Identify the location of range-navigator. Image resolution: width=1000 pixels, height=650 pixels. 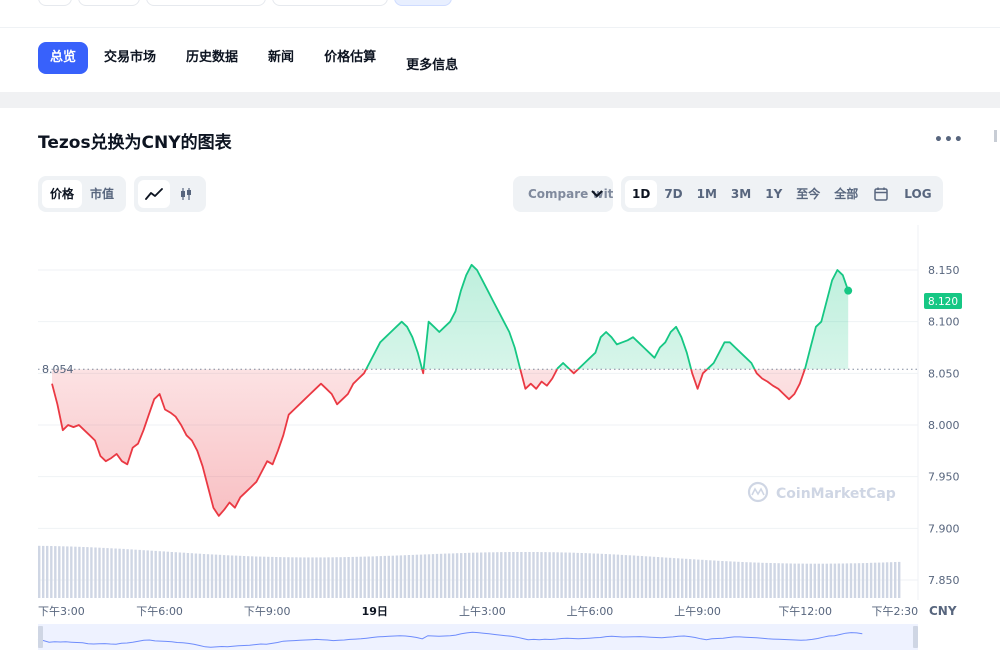
(478, 637).